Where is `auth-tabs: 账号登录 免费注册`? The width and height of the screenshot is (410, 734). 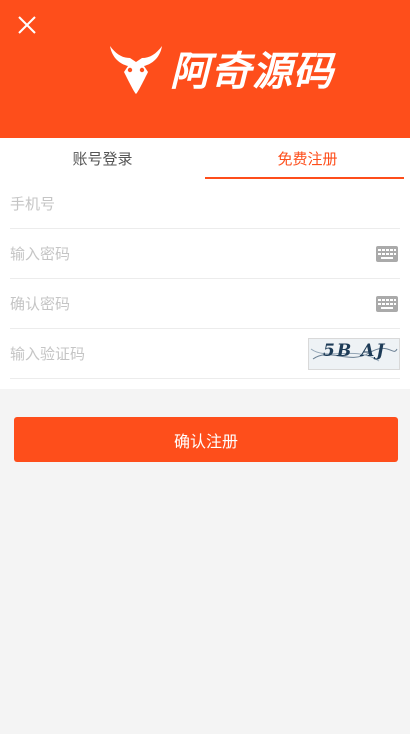 auth-tabs: 账号登录 免费注册 is located at coordinates (205, 158).